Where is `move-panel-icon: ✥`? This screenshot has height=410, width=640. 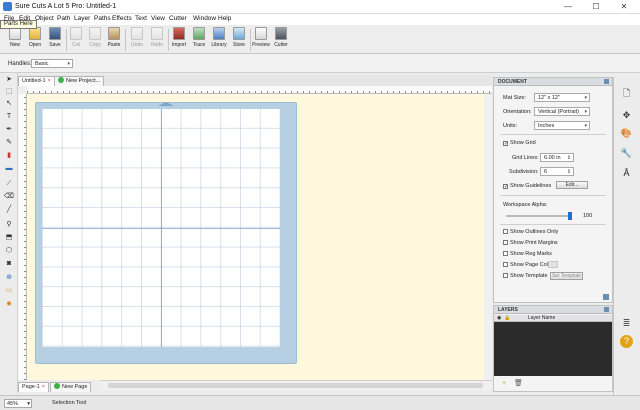
move-panel-icon: ✥ is located at coordinates (626, 115).